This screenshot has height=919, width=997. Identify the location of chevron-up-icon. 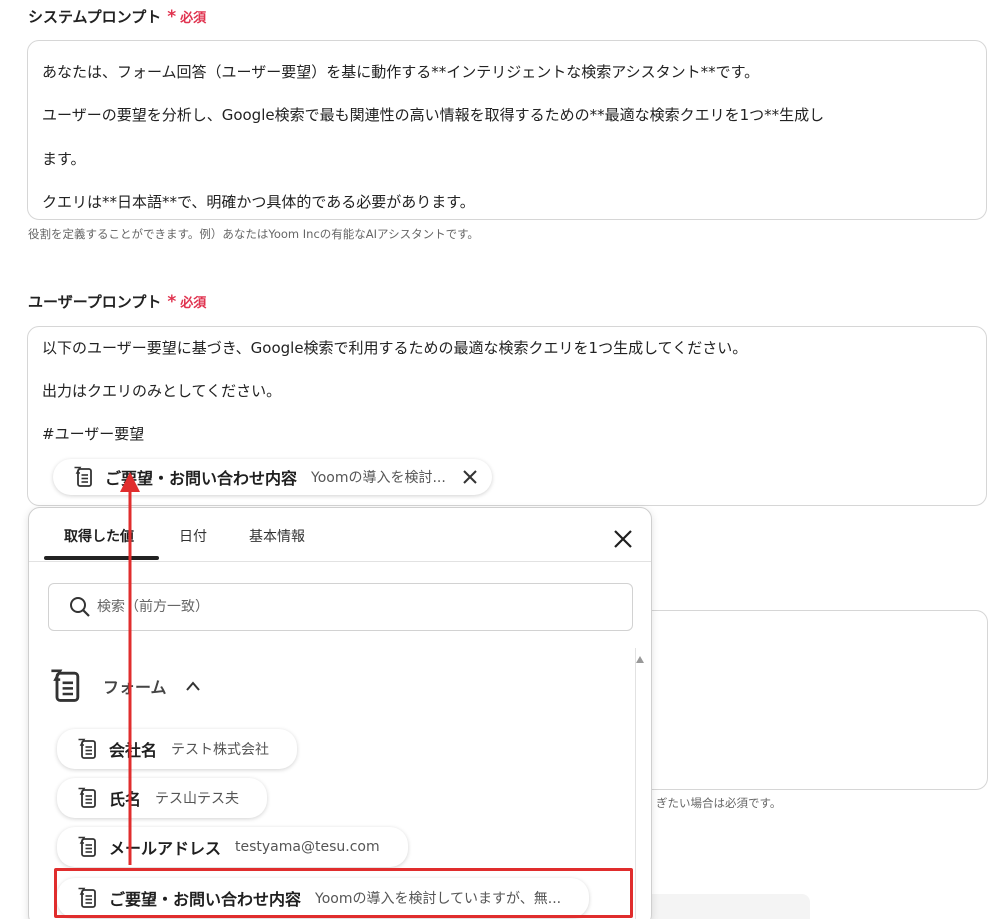
(193, 686).